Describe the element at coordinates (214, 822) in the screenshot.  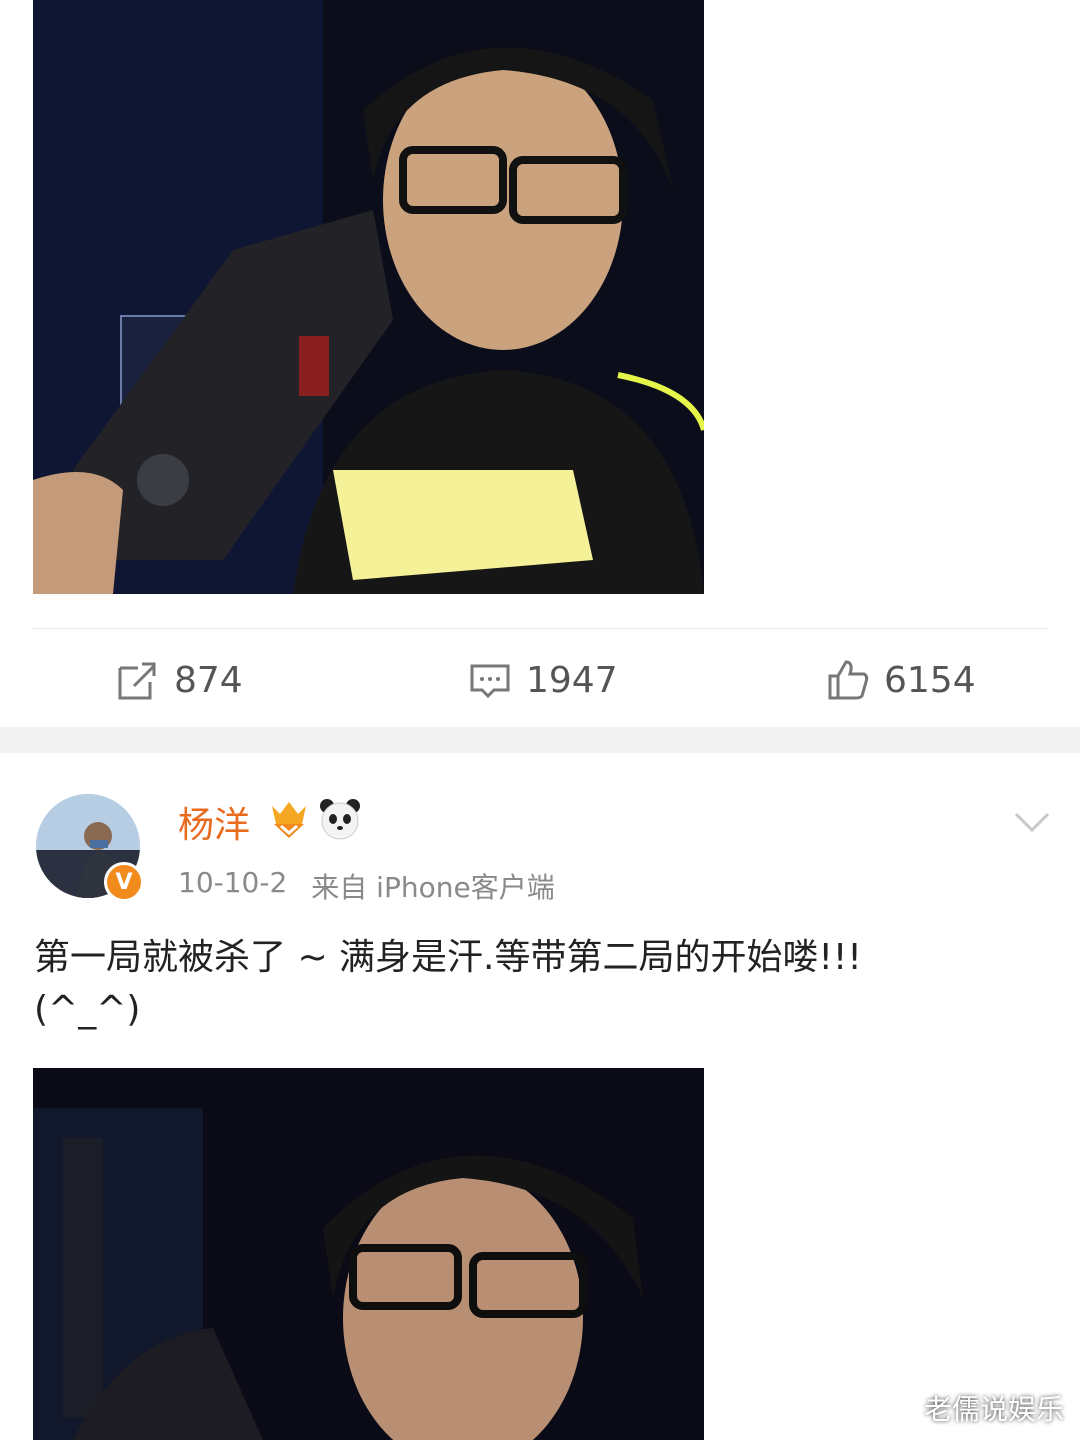
I see `username: 杨洋` at that location.